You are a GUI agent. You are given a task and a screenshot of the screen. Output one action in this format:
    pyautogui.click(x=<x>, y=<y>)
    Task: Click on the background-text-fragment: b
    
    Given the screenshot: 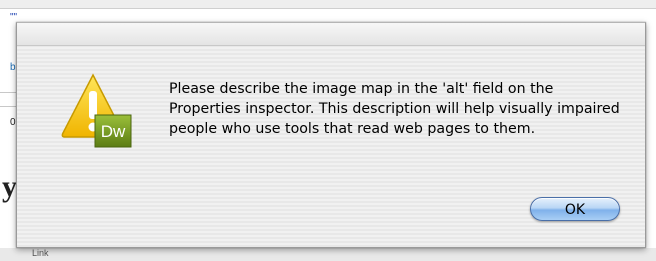 What is the action you would take?
    pyautogui.click(x=13, y=67)
    